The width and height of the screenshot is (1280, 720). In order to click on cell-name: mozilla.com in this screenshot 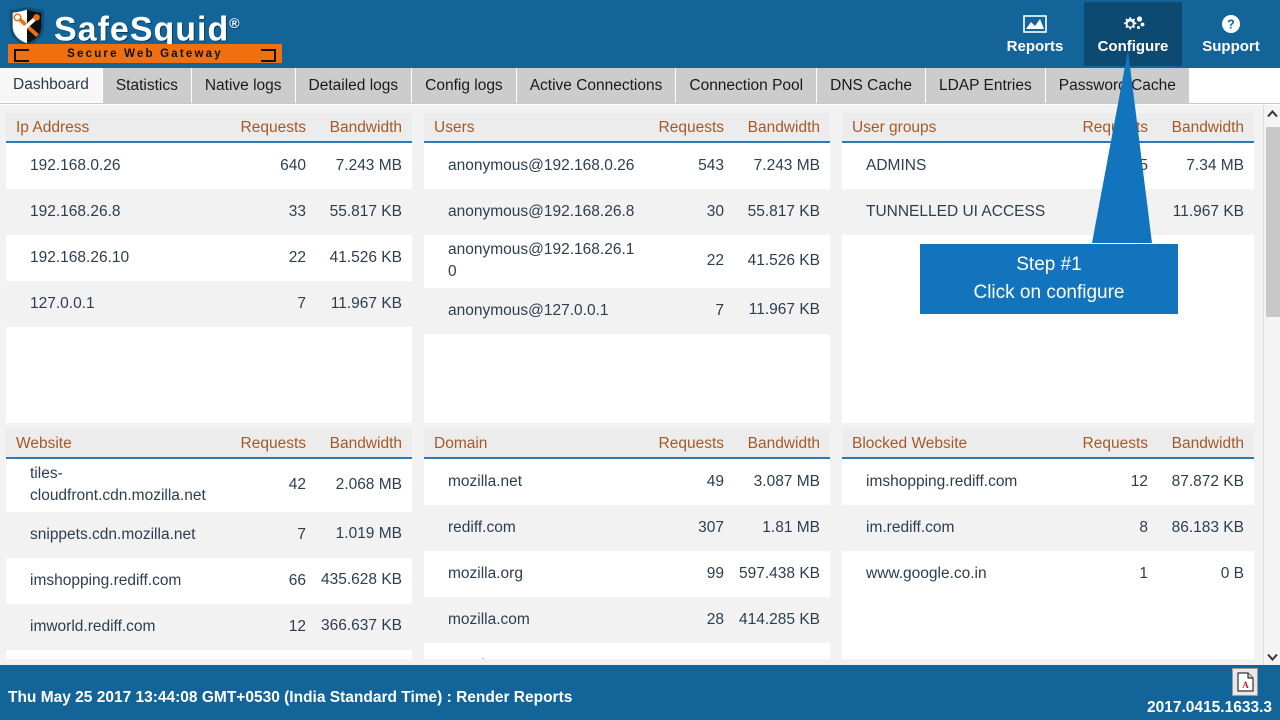, I will do `click(489, 619)`.